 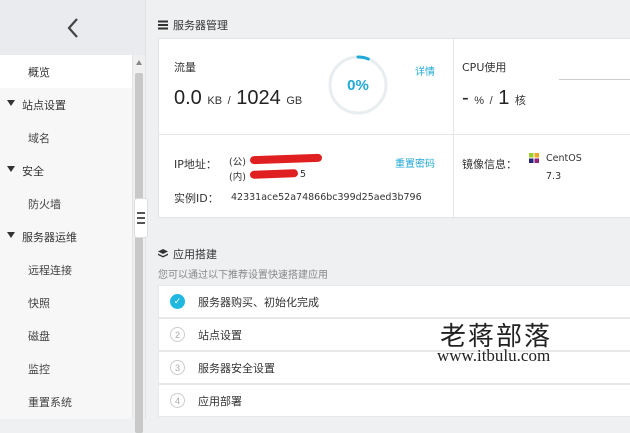 I want to click on cpu-used: -, so click(x=465, y=98).